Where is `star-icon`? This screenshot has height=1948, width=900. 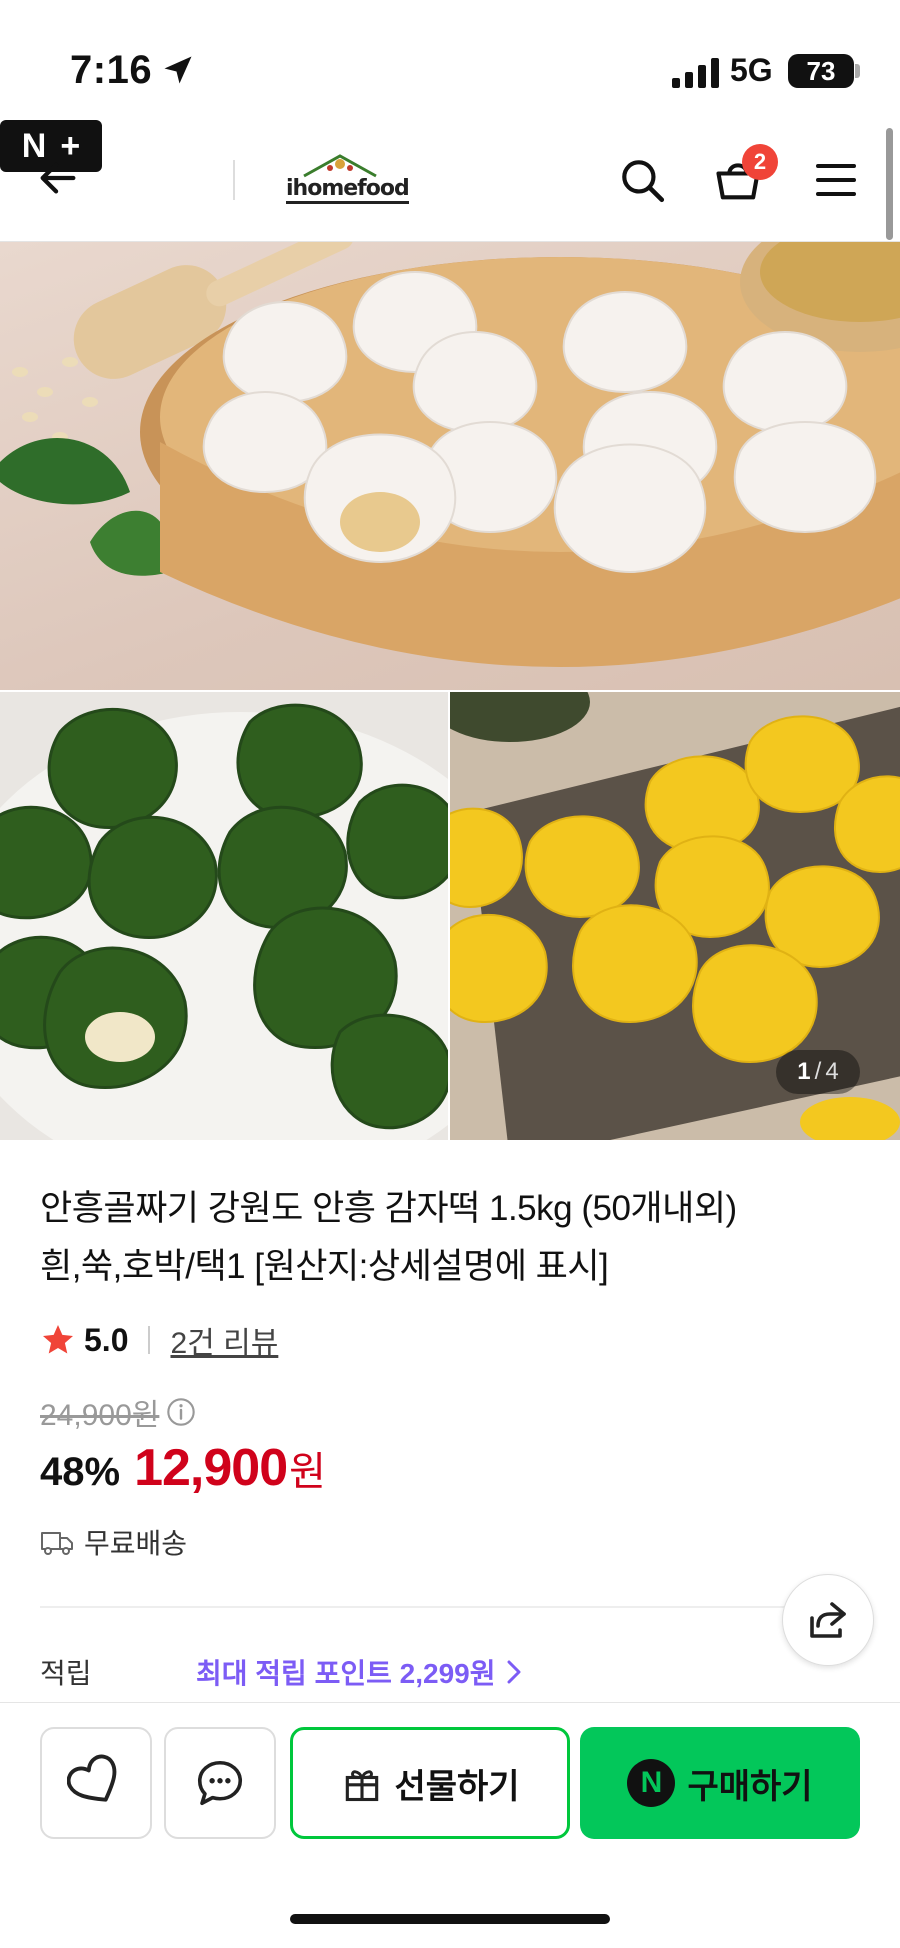 star-icon is located at coordinates (58, 1339).